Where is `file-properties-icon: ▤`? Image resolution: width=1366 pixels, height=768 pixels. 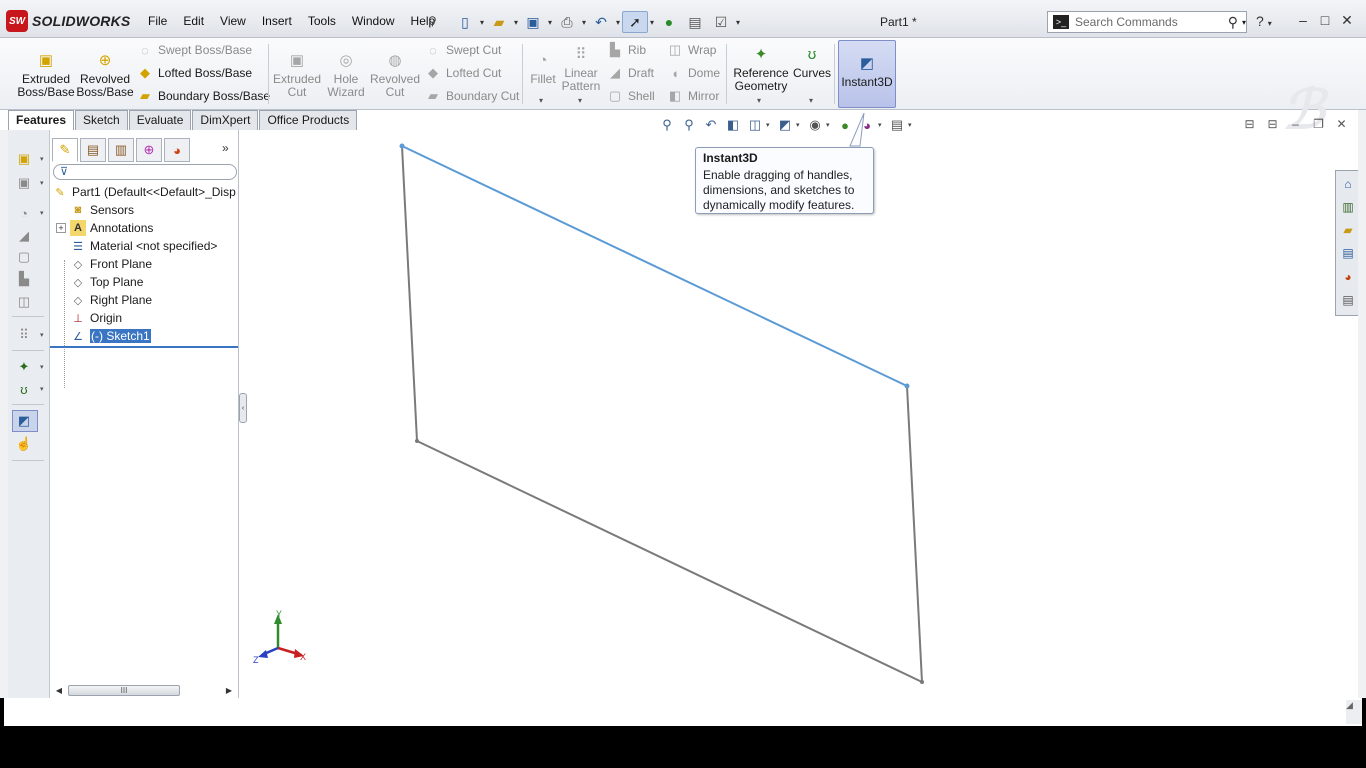 file-properties-icon: ▤ is located at coordinates (695, 22).